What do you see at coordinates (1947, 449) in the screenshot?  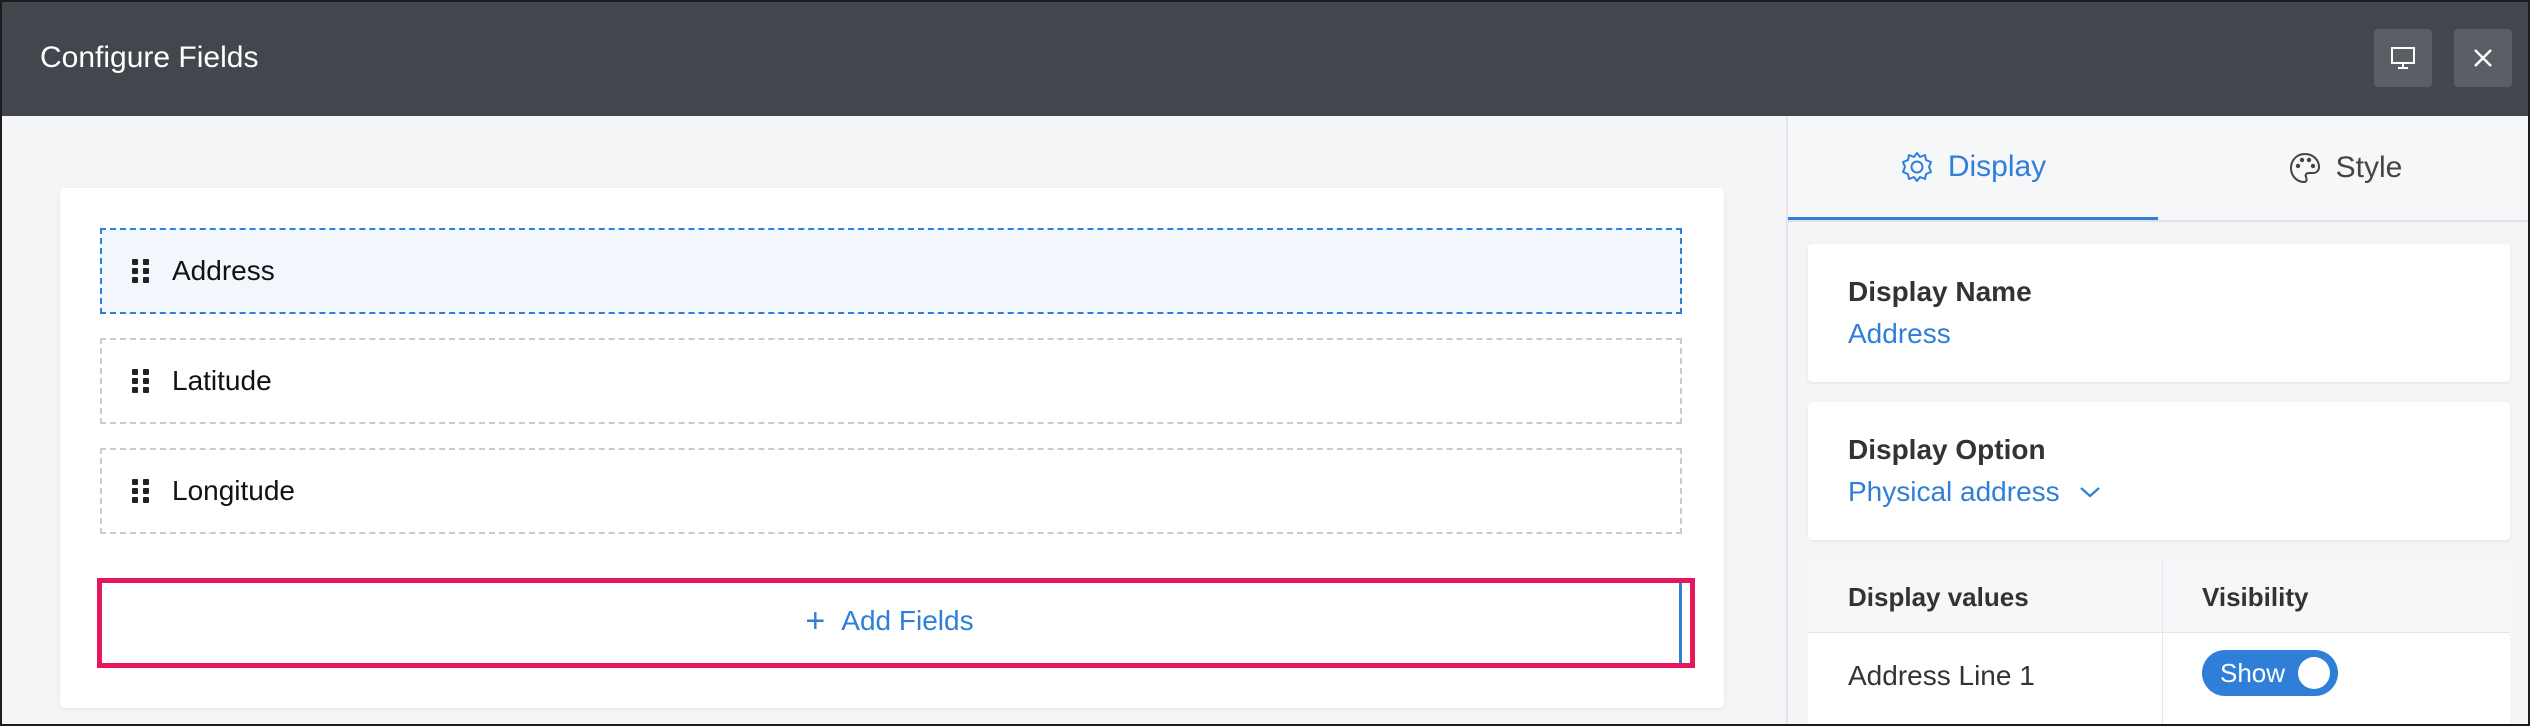 I see `display-option-title: Display Option` at bounding box center [1947, 449].